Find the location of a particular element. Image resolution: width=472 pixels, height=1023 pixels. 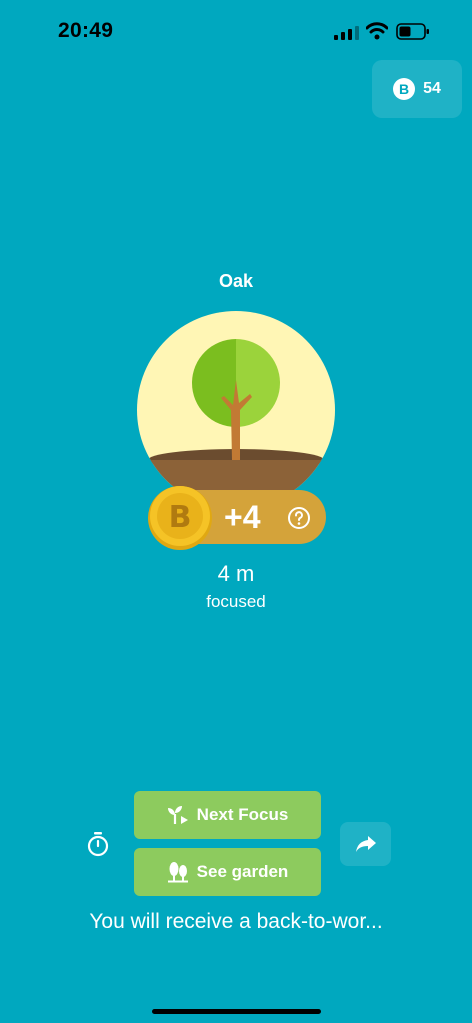

coin-icon-large: B is located at coordinates (180, 518).